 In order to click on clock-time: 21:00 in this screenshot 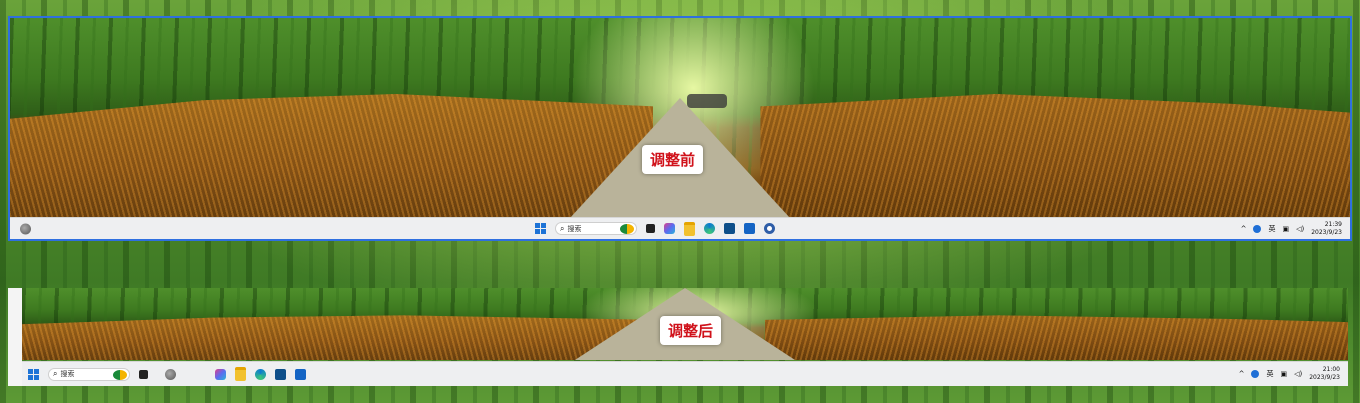, I will do `click(1331, 369)`.